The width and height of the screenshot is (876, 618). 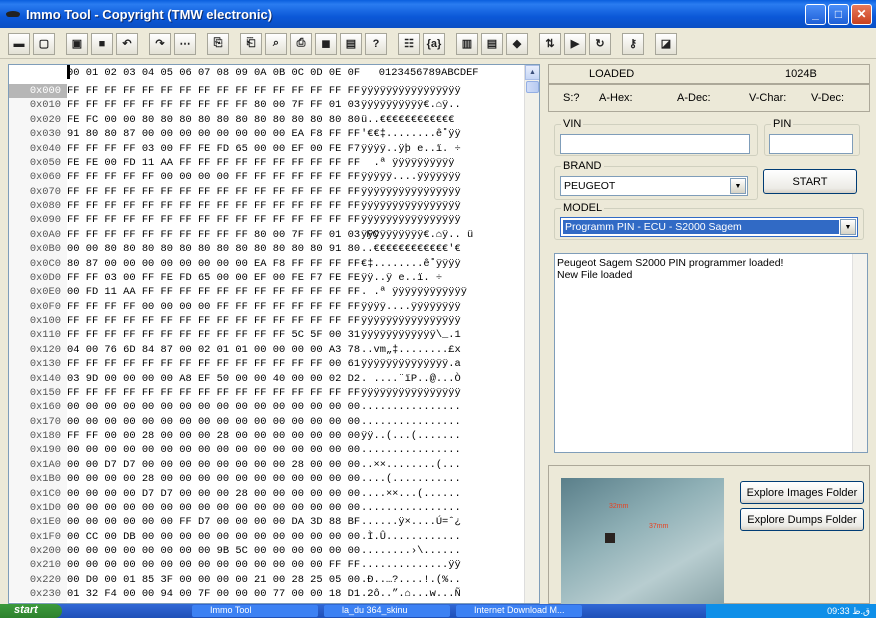 What do you see at coordinates (439, 522) in the screenshot?
I see `hex-ascii: ......ÿ×....Ú=ˆ¿` at bounding box center [439, 522].